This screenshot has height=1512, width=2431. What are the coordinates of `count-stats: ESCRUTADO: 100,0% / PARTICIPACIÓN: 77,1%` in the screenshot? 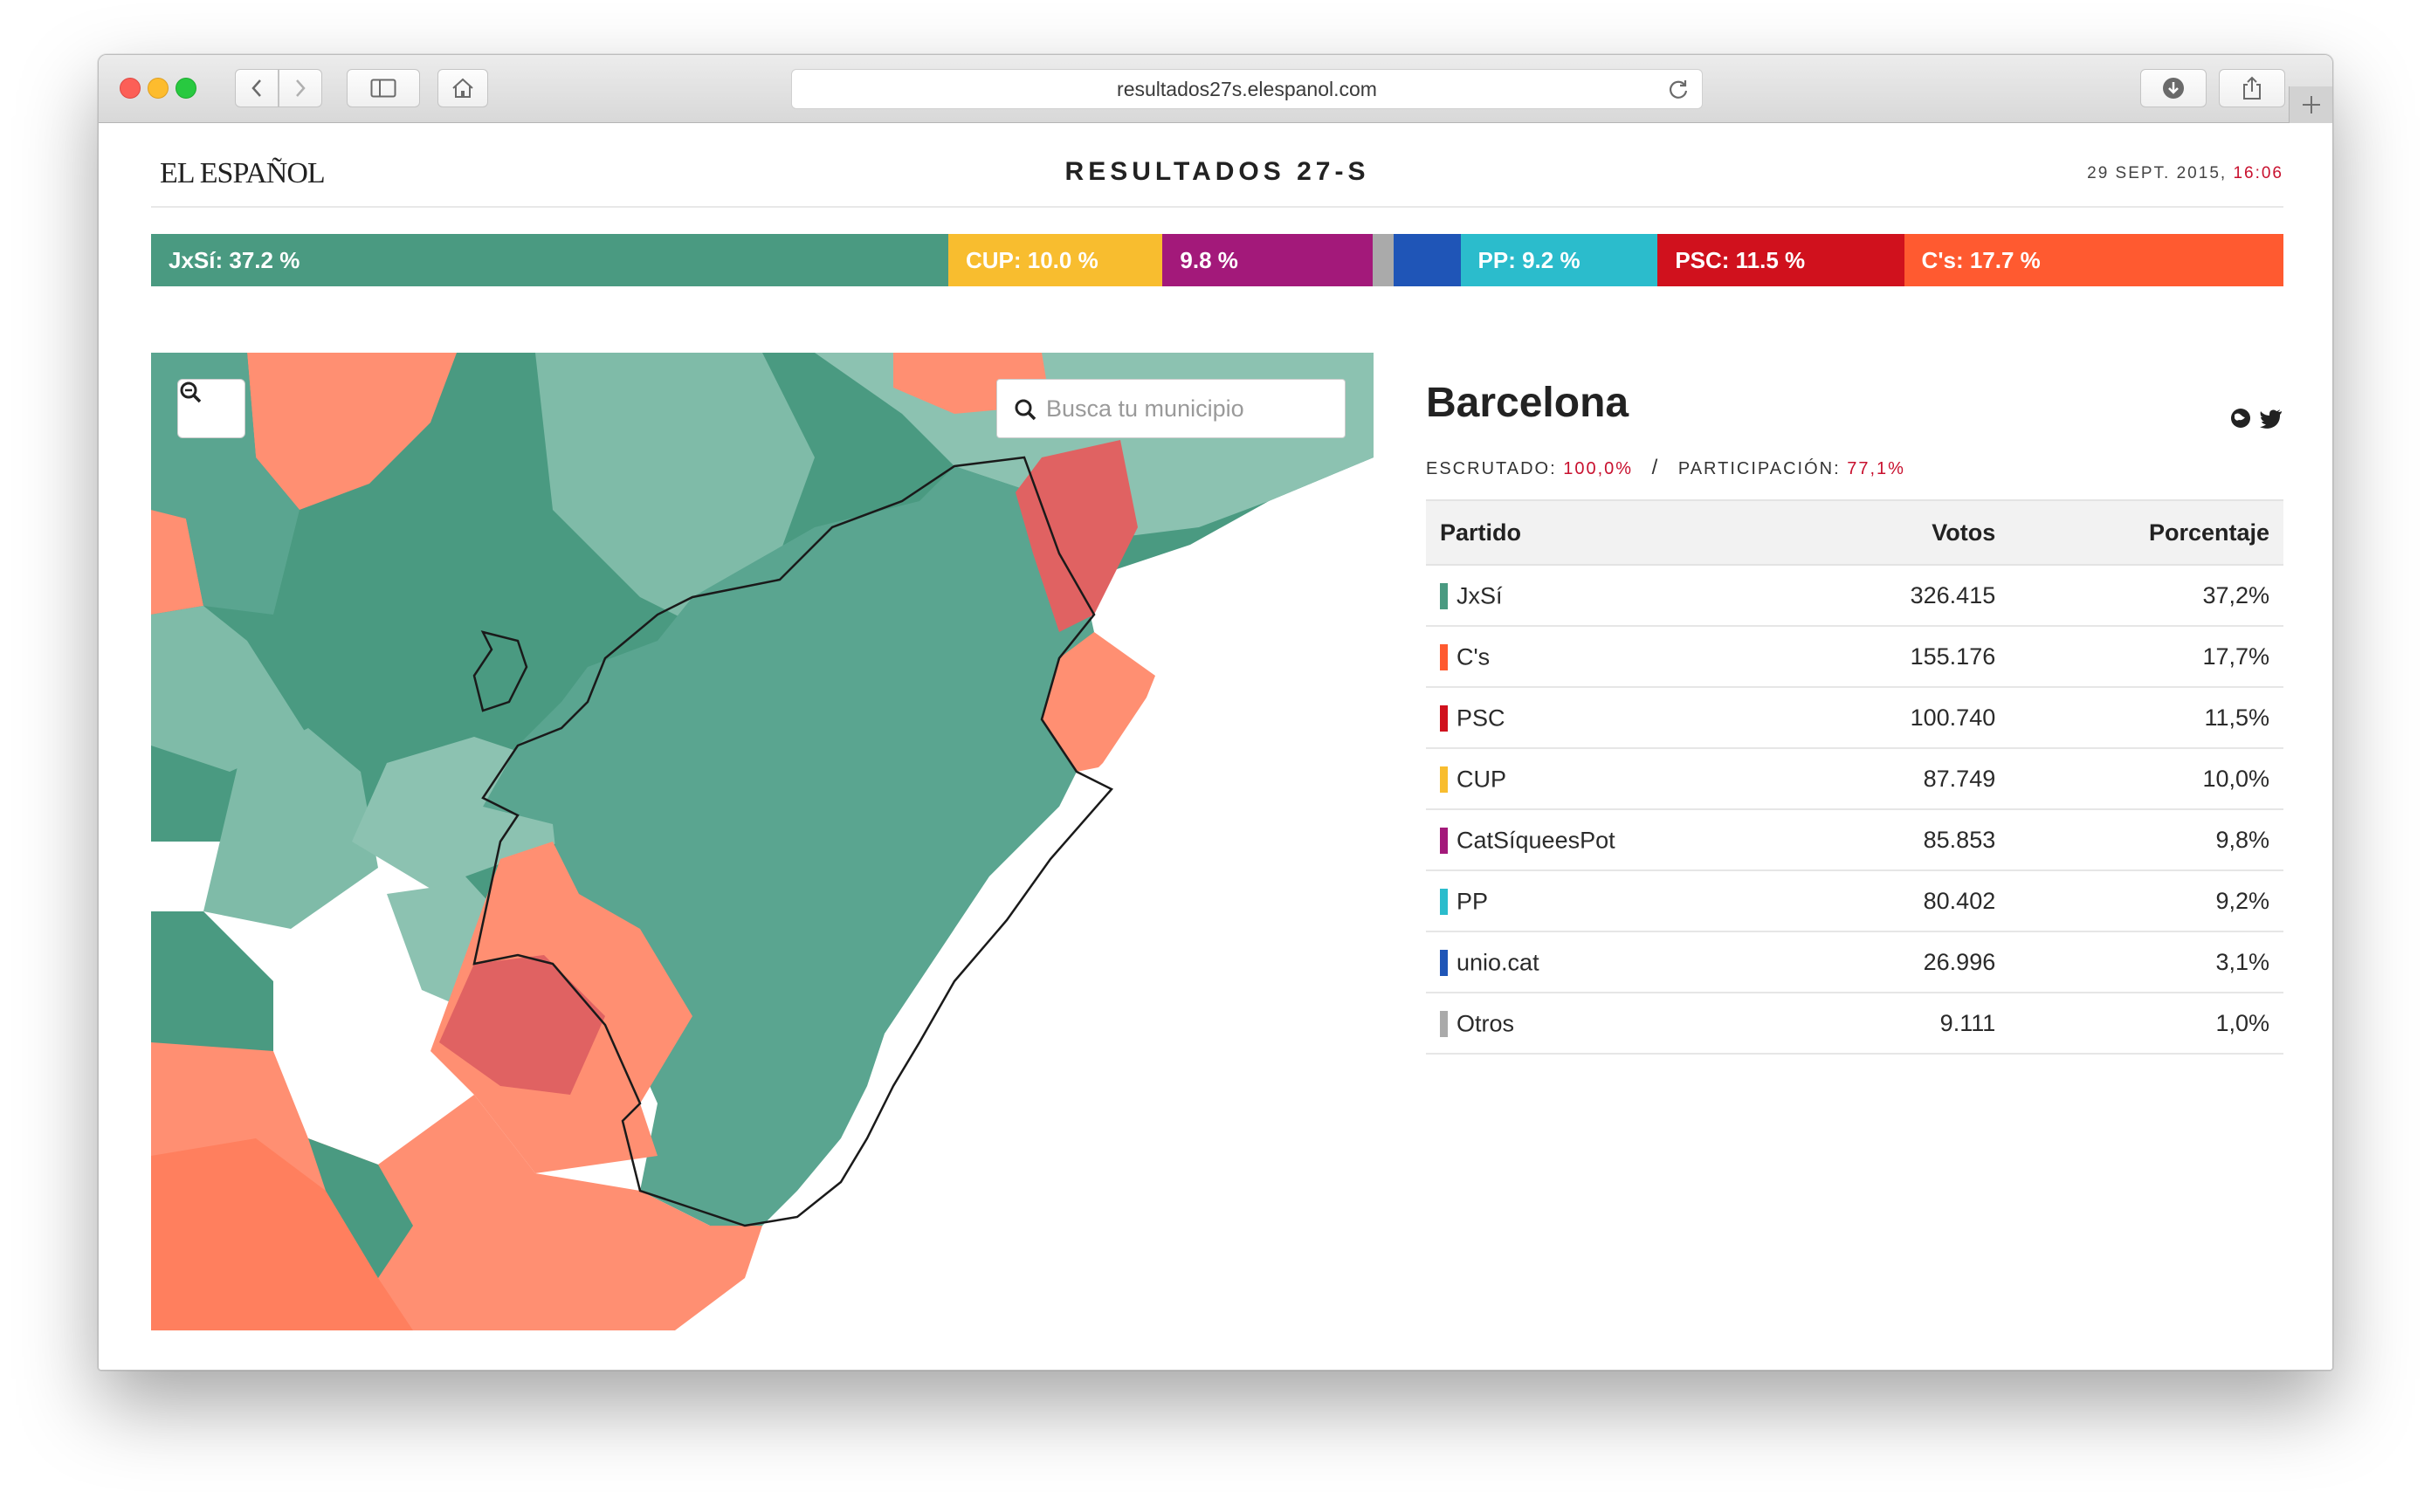 It's located at (1665, 468).